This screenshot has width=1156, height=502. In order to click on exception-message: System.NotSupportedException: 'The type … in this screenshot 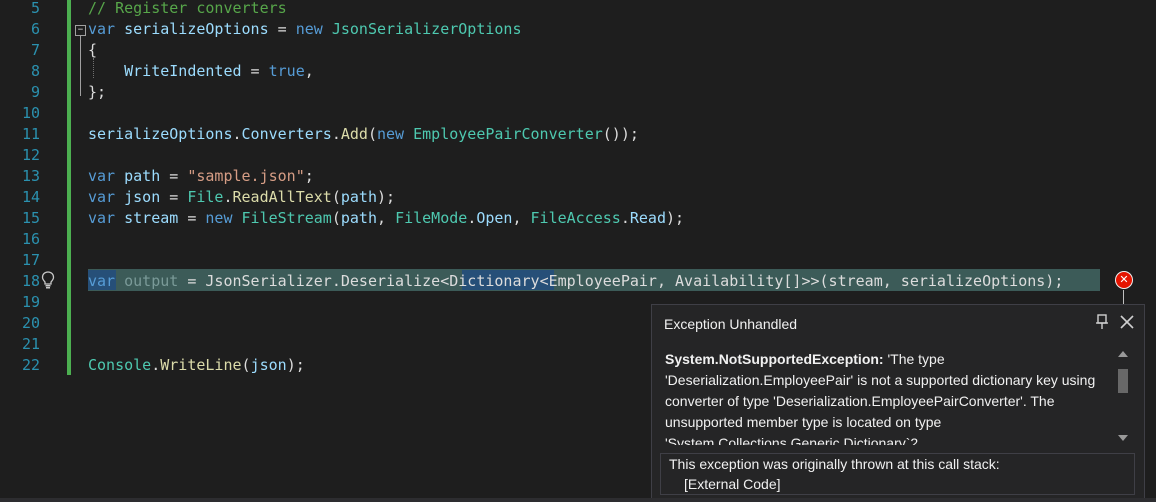, I will do `click(885, 397)`.